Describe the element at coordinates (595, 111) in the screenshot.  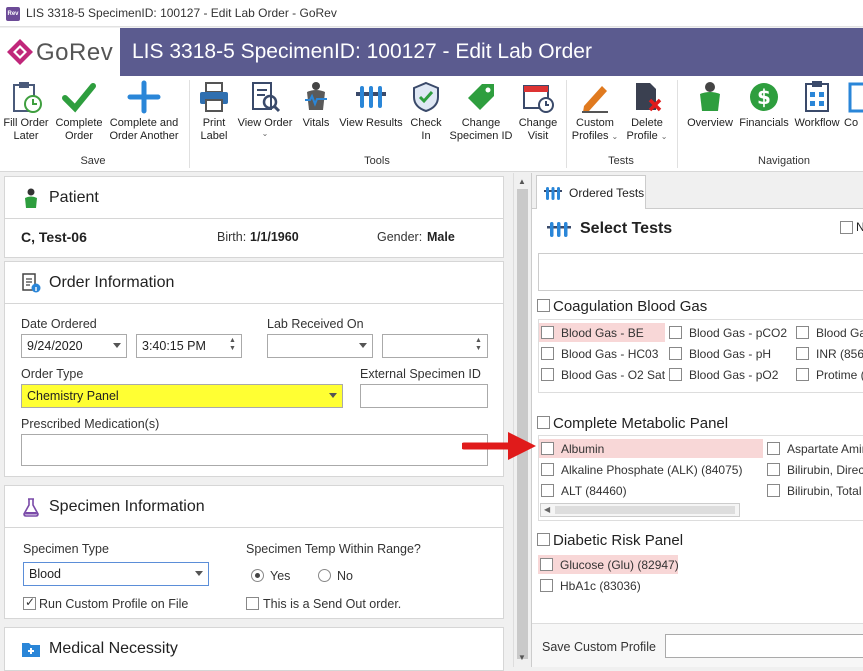
I see `custom-profiles-button: Custom Profiles ⌄` at that location.